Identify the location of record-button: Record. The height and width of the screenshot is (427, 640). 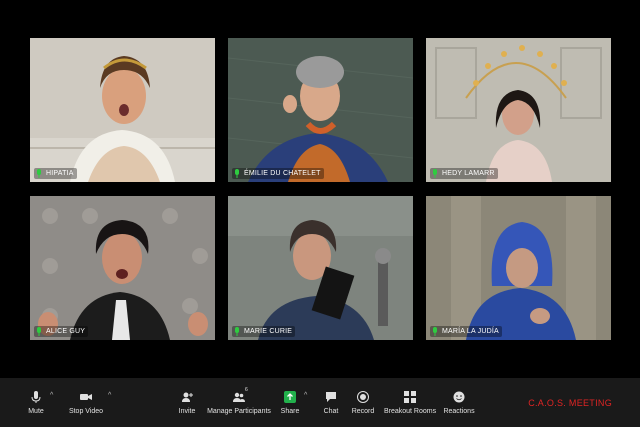
(363, 402).